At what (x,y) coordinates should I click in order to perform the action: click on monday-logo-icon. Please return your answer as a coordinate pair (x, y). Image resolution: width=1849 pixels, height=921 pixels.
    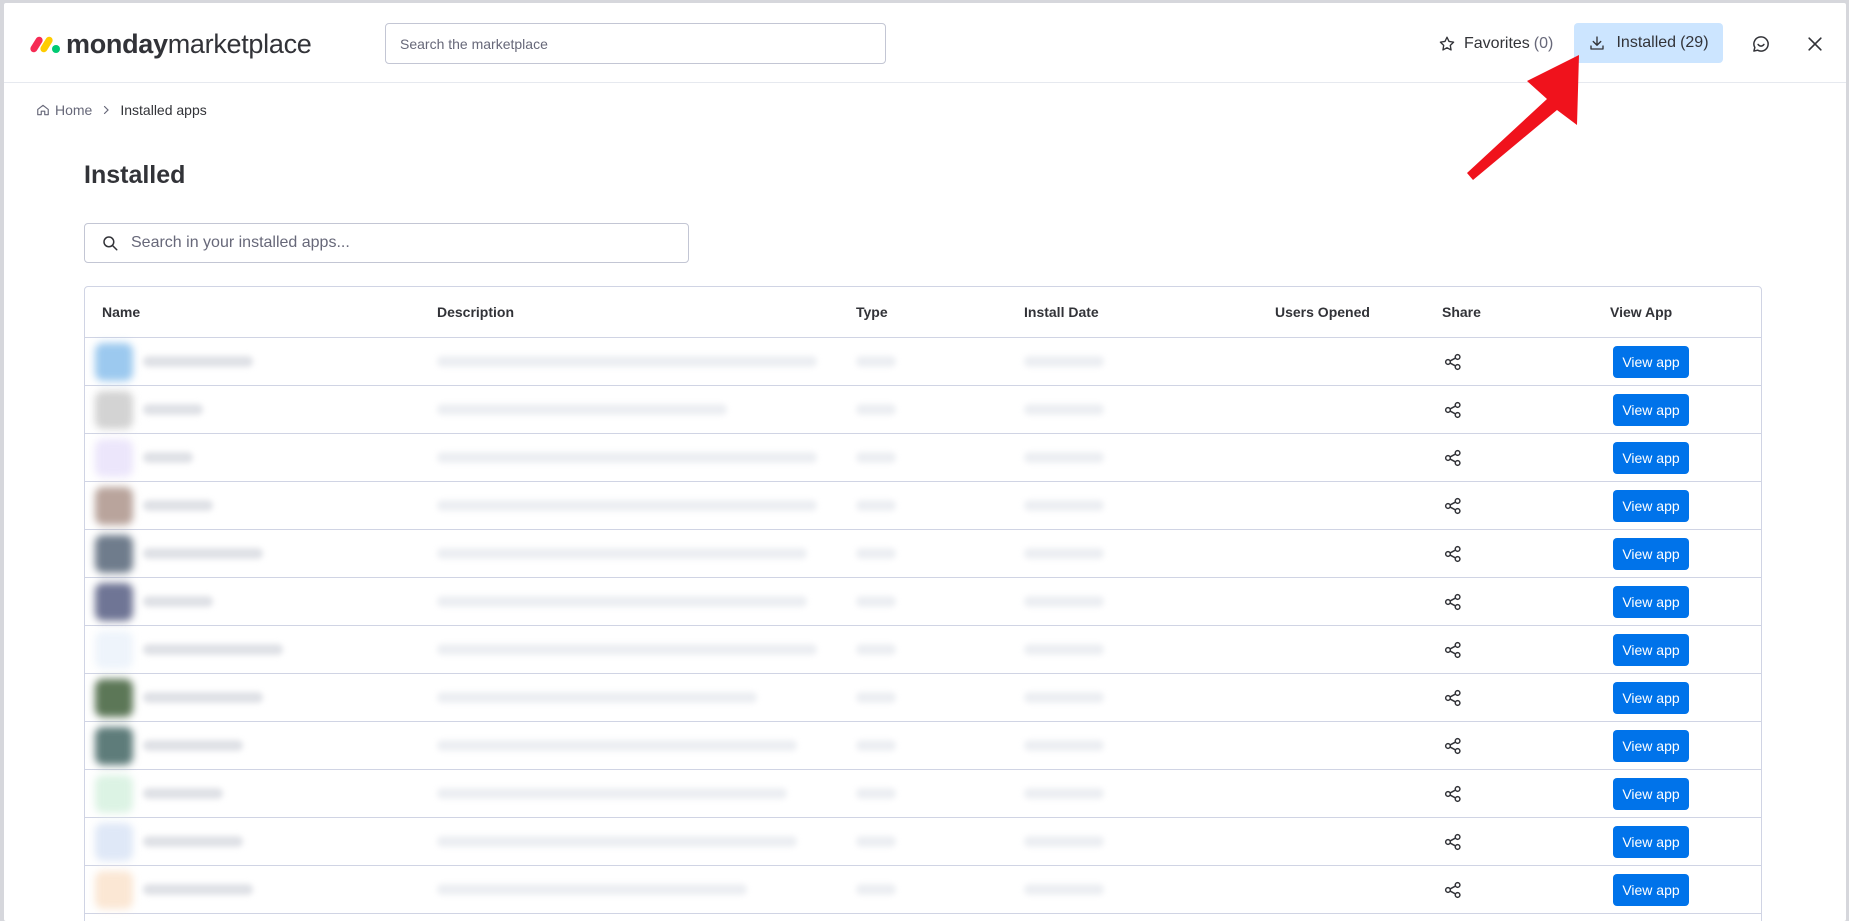
    Looking at the image, I should click on (44, 44).